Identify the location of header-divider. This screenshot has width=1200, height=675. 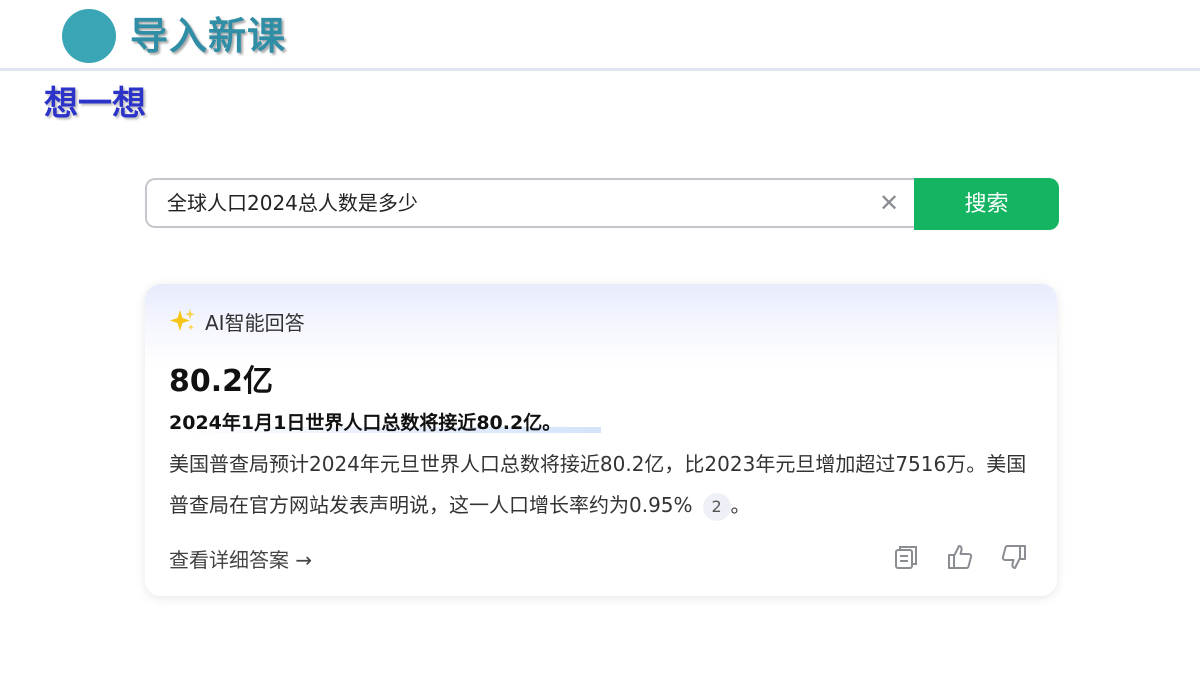
(600, 69).